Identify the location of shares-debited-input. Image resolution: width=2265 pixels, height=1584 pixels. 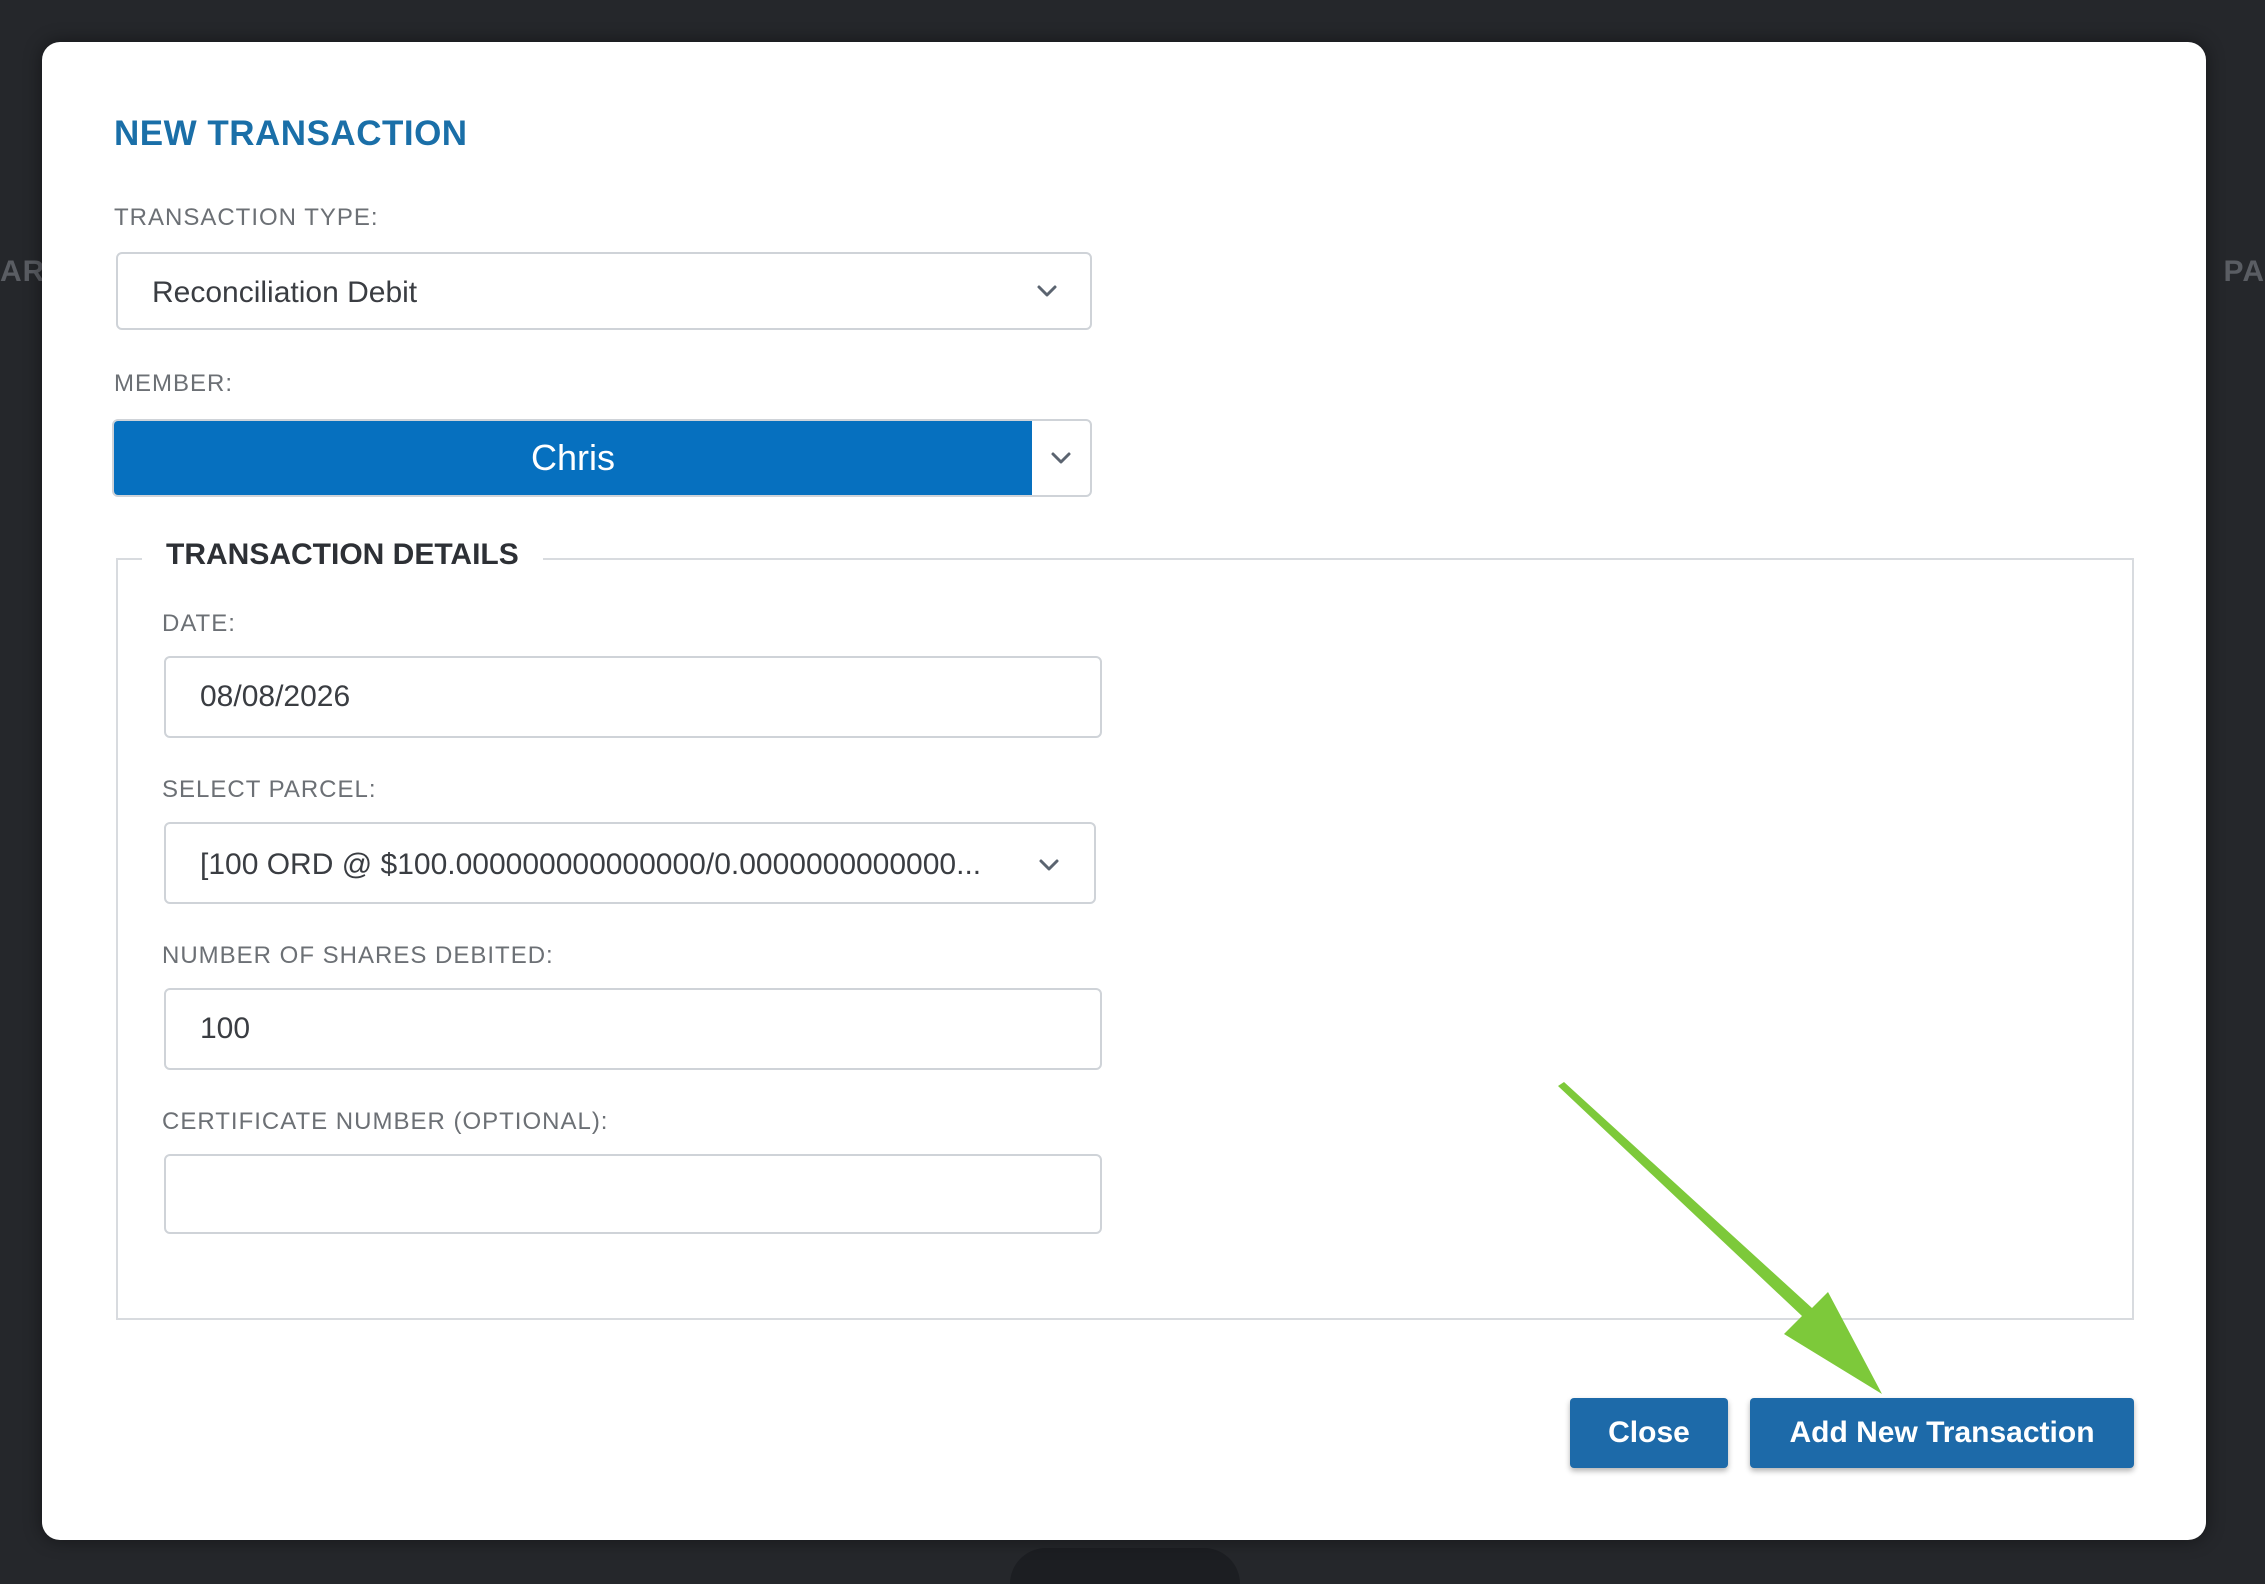
(633, 1029).